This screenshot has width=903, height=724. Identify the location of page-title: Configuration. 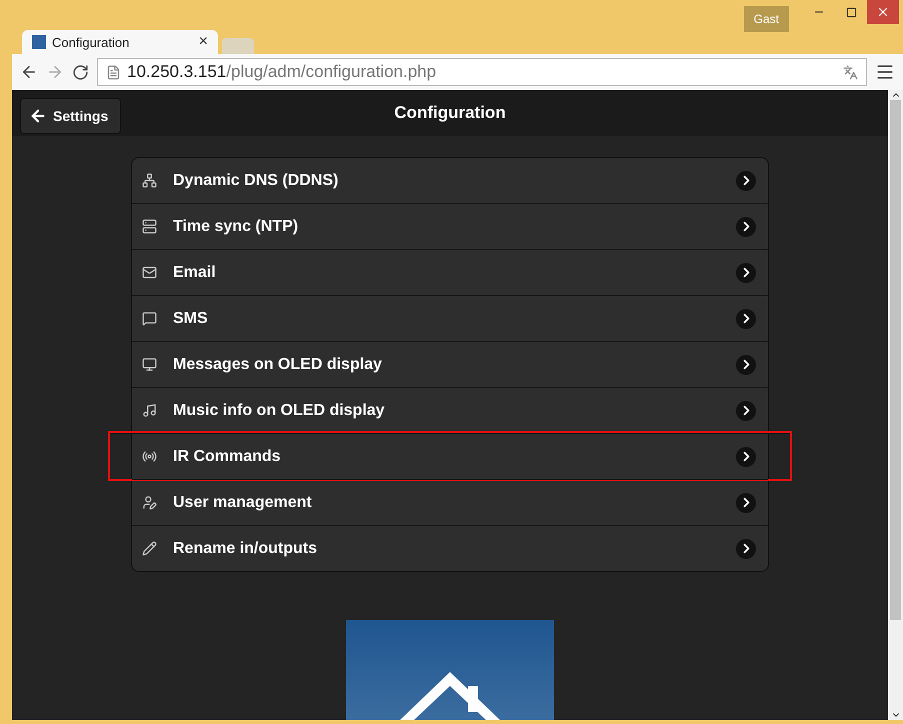
(450, 113).